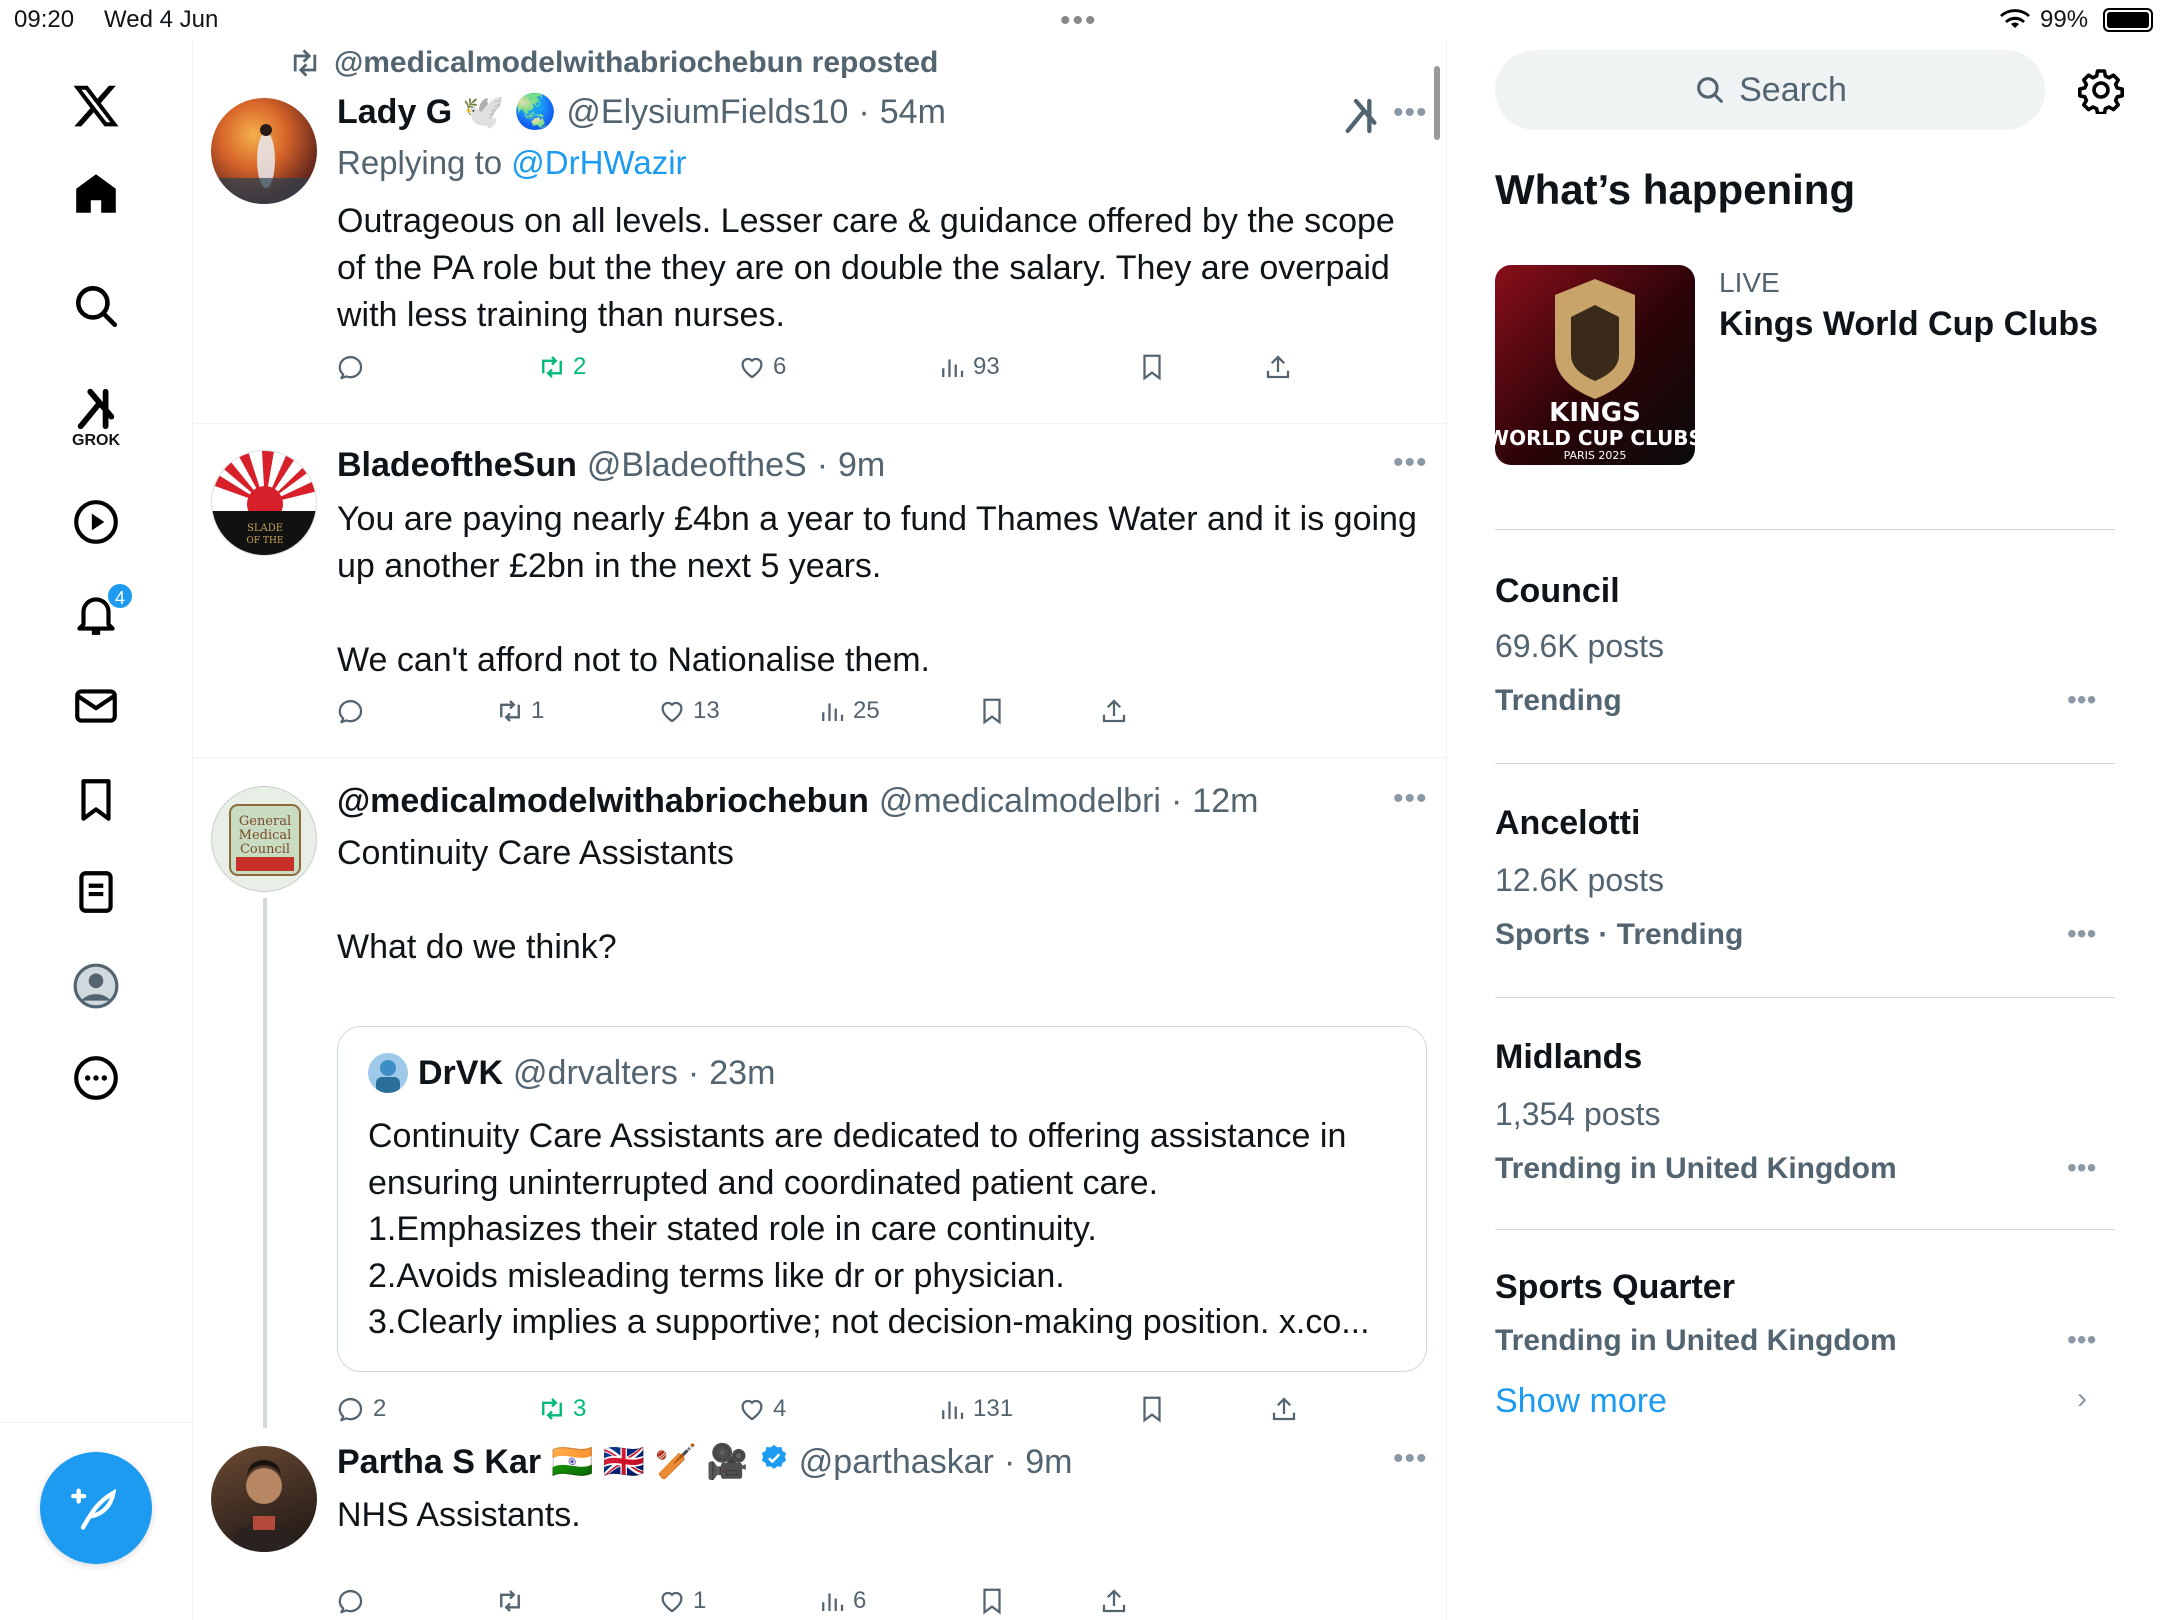 The image size is (2160, 1620). I want to click on svg-text: SLADE, so click(265, 528).